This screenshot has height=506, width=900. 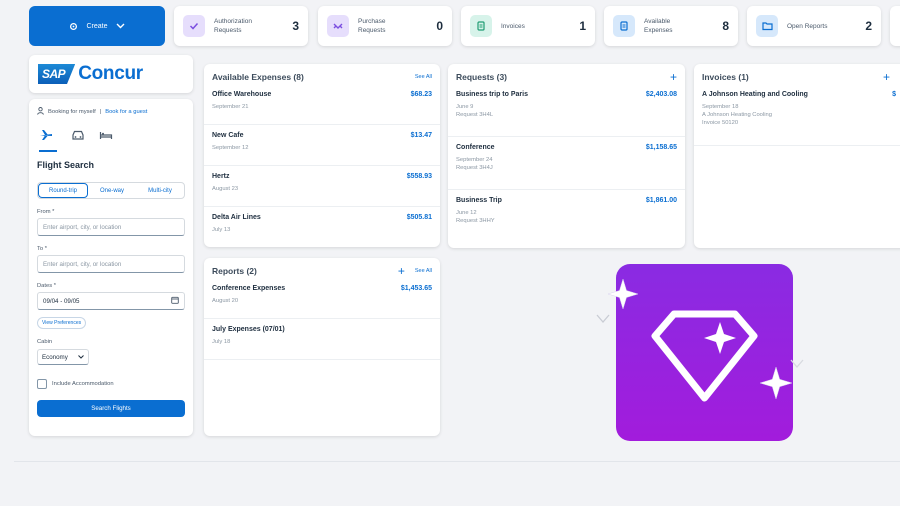 I want to click on from-input: Enter airport, city, or location, so click(x=111, y=227).